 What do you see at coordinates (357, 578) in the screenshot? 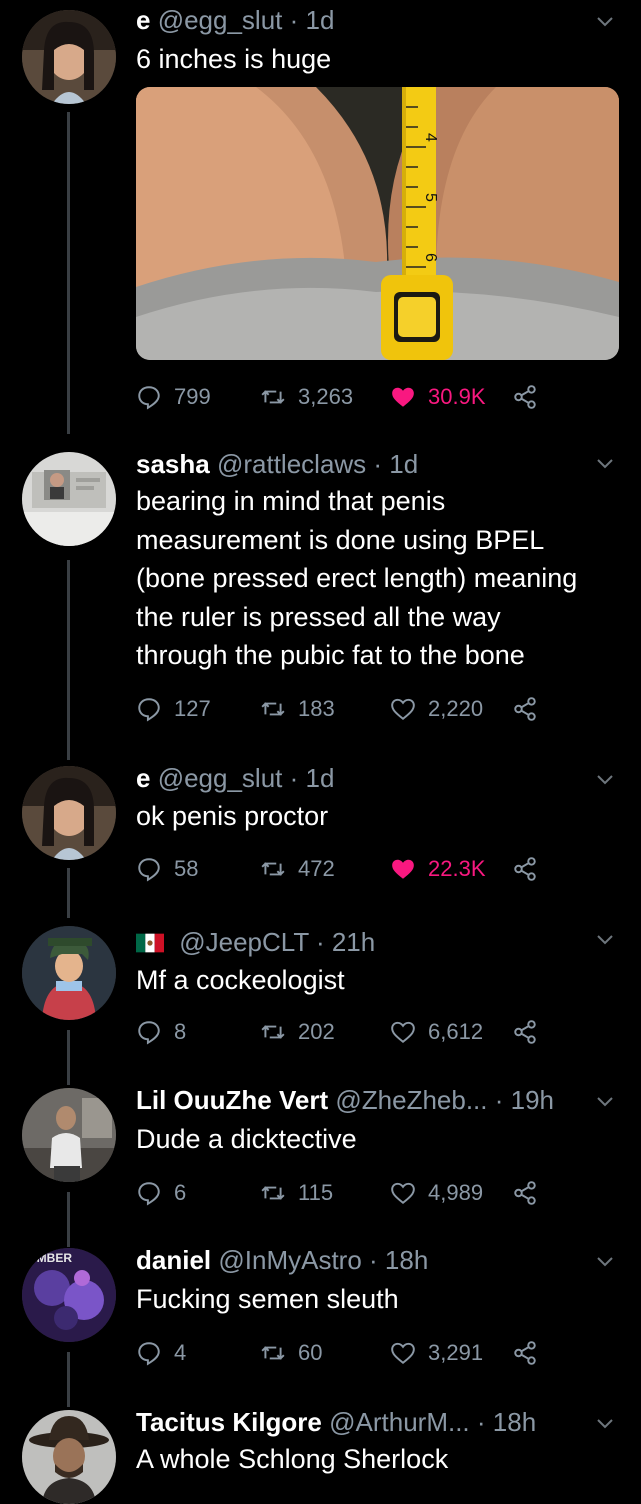
I see `tweet-text-line: (bone pressed erect length) meaning` at bounding box center [357, 578].